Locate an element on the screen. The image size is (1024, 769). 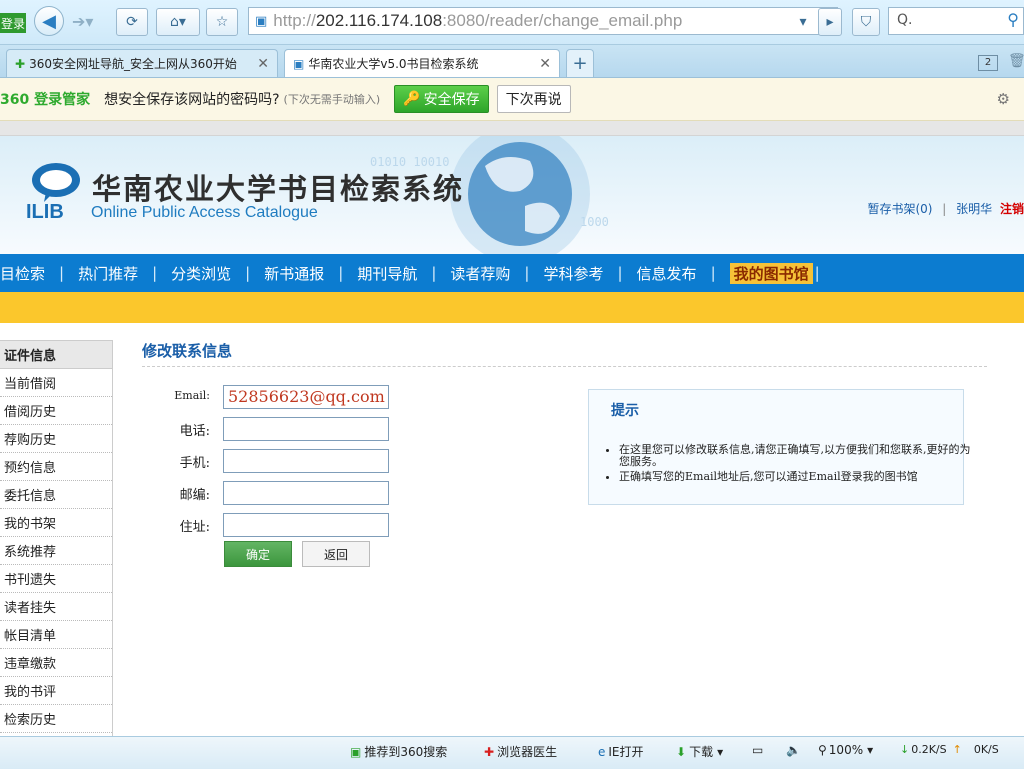
trash-icon: 🗑 is located at coordinates (1016, 61).